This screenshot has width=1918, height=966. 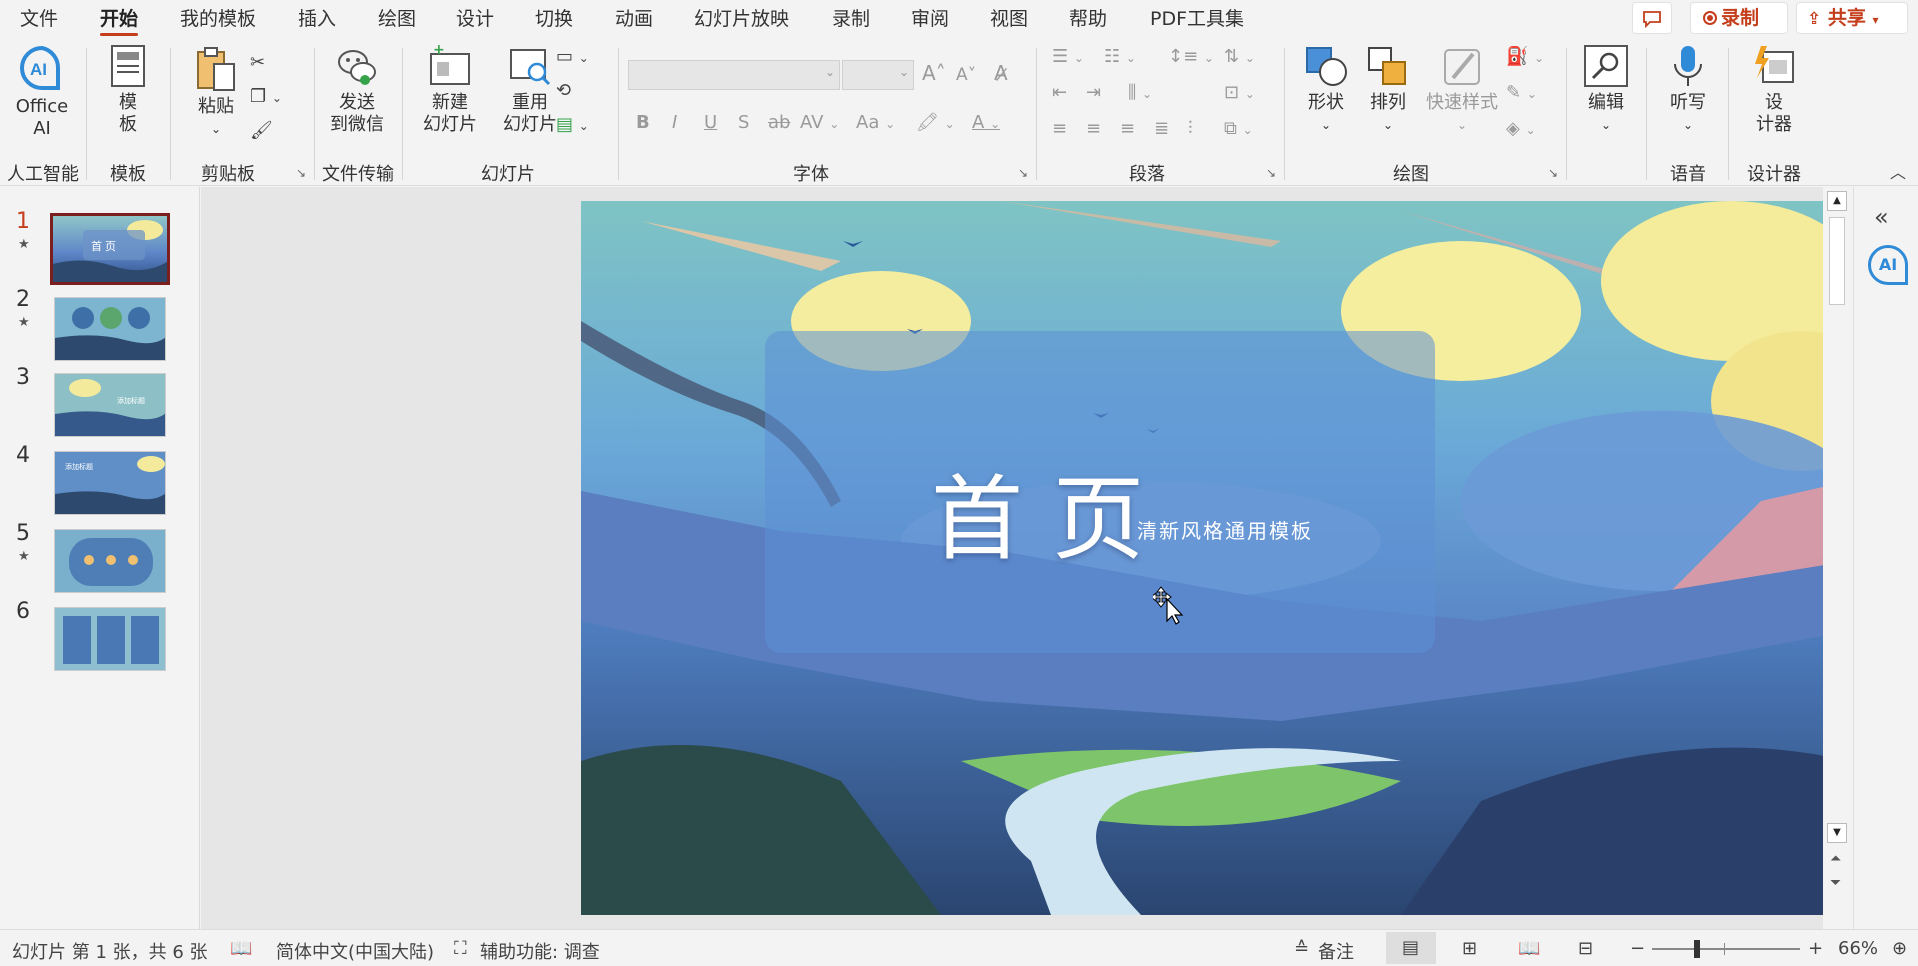 I want to click on grow-font-icon: A˄, so click(x=934, y=73).